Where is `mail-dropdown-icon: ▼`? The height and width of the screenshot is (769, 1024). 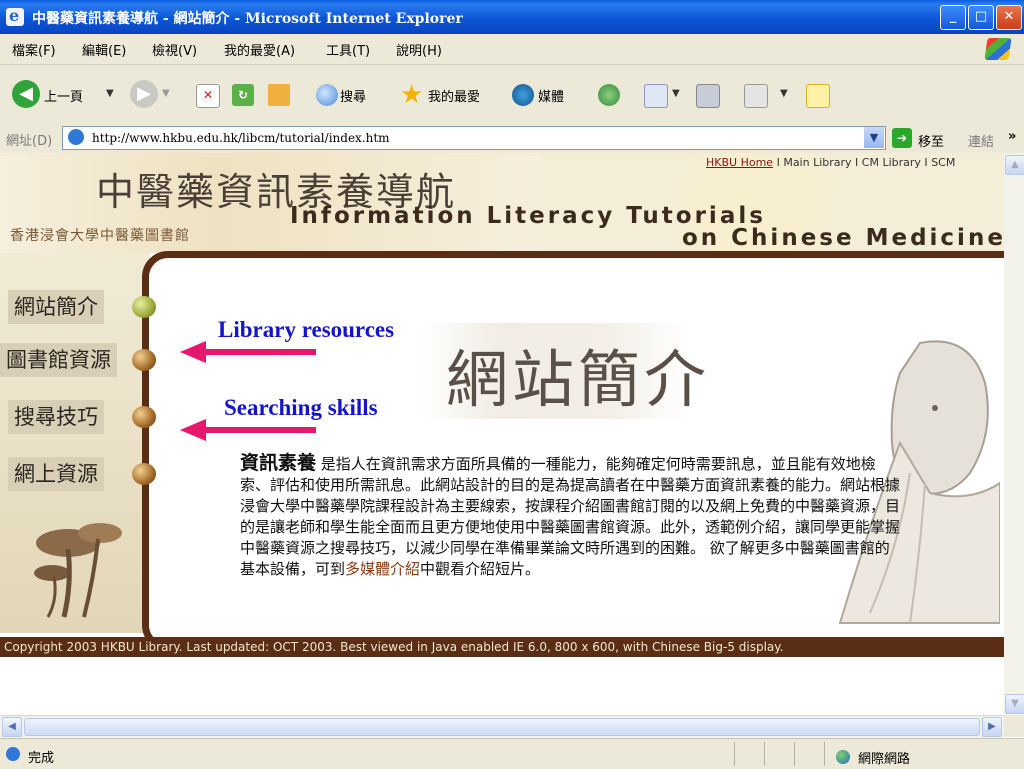 mail-dropdown-icon: ▼ is located at coordinates (676, 93).